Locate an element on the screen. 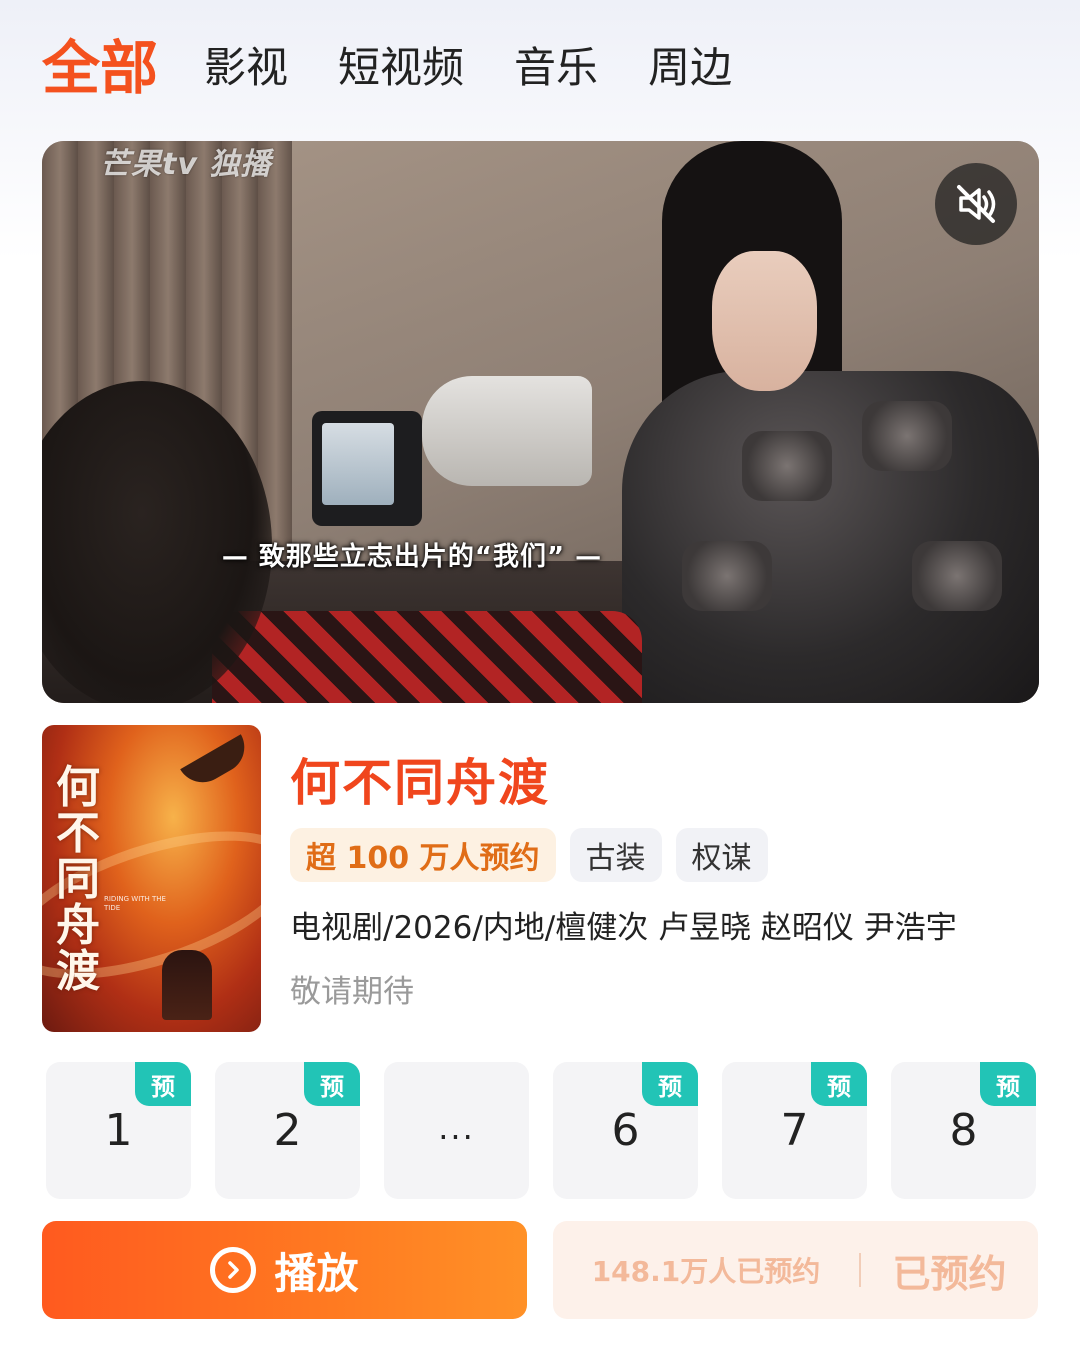 This screenshot has height=1353, width=1080. video-subtitle: — 致那些立志出片的“我们” — is located at coordinates (412, 557).